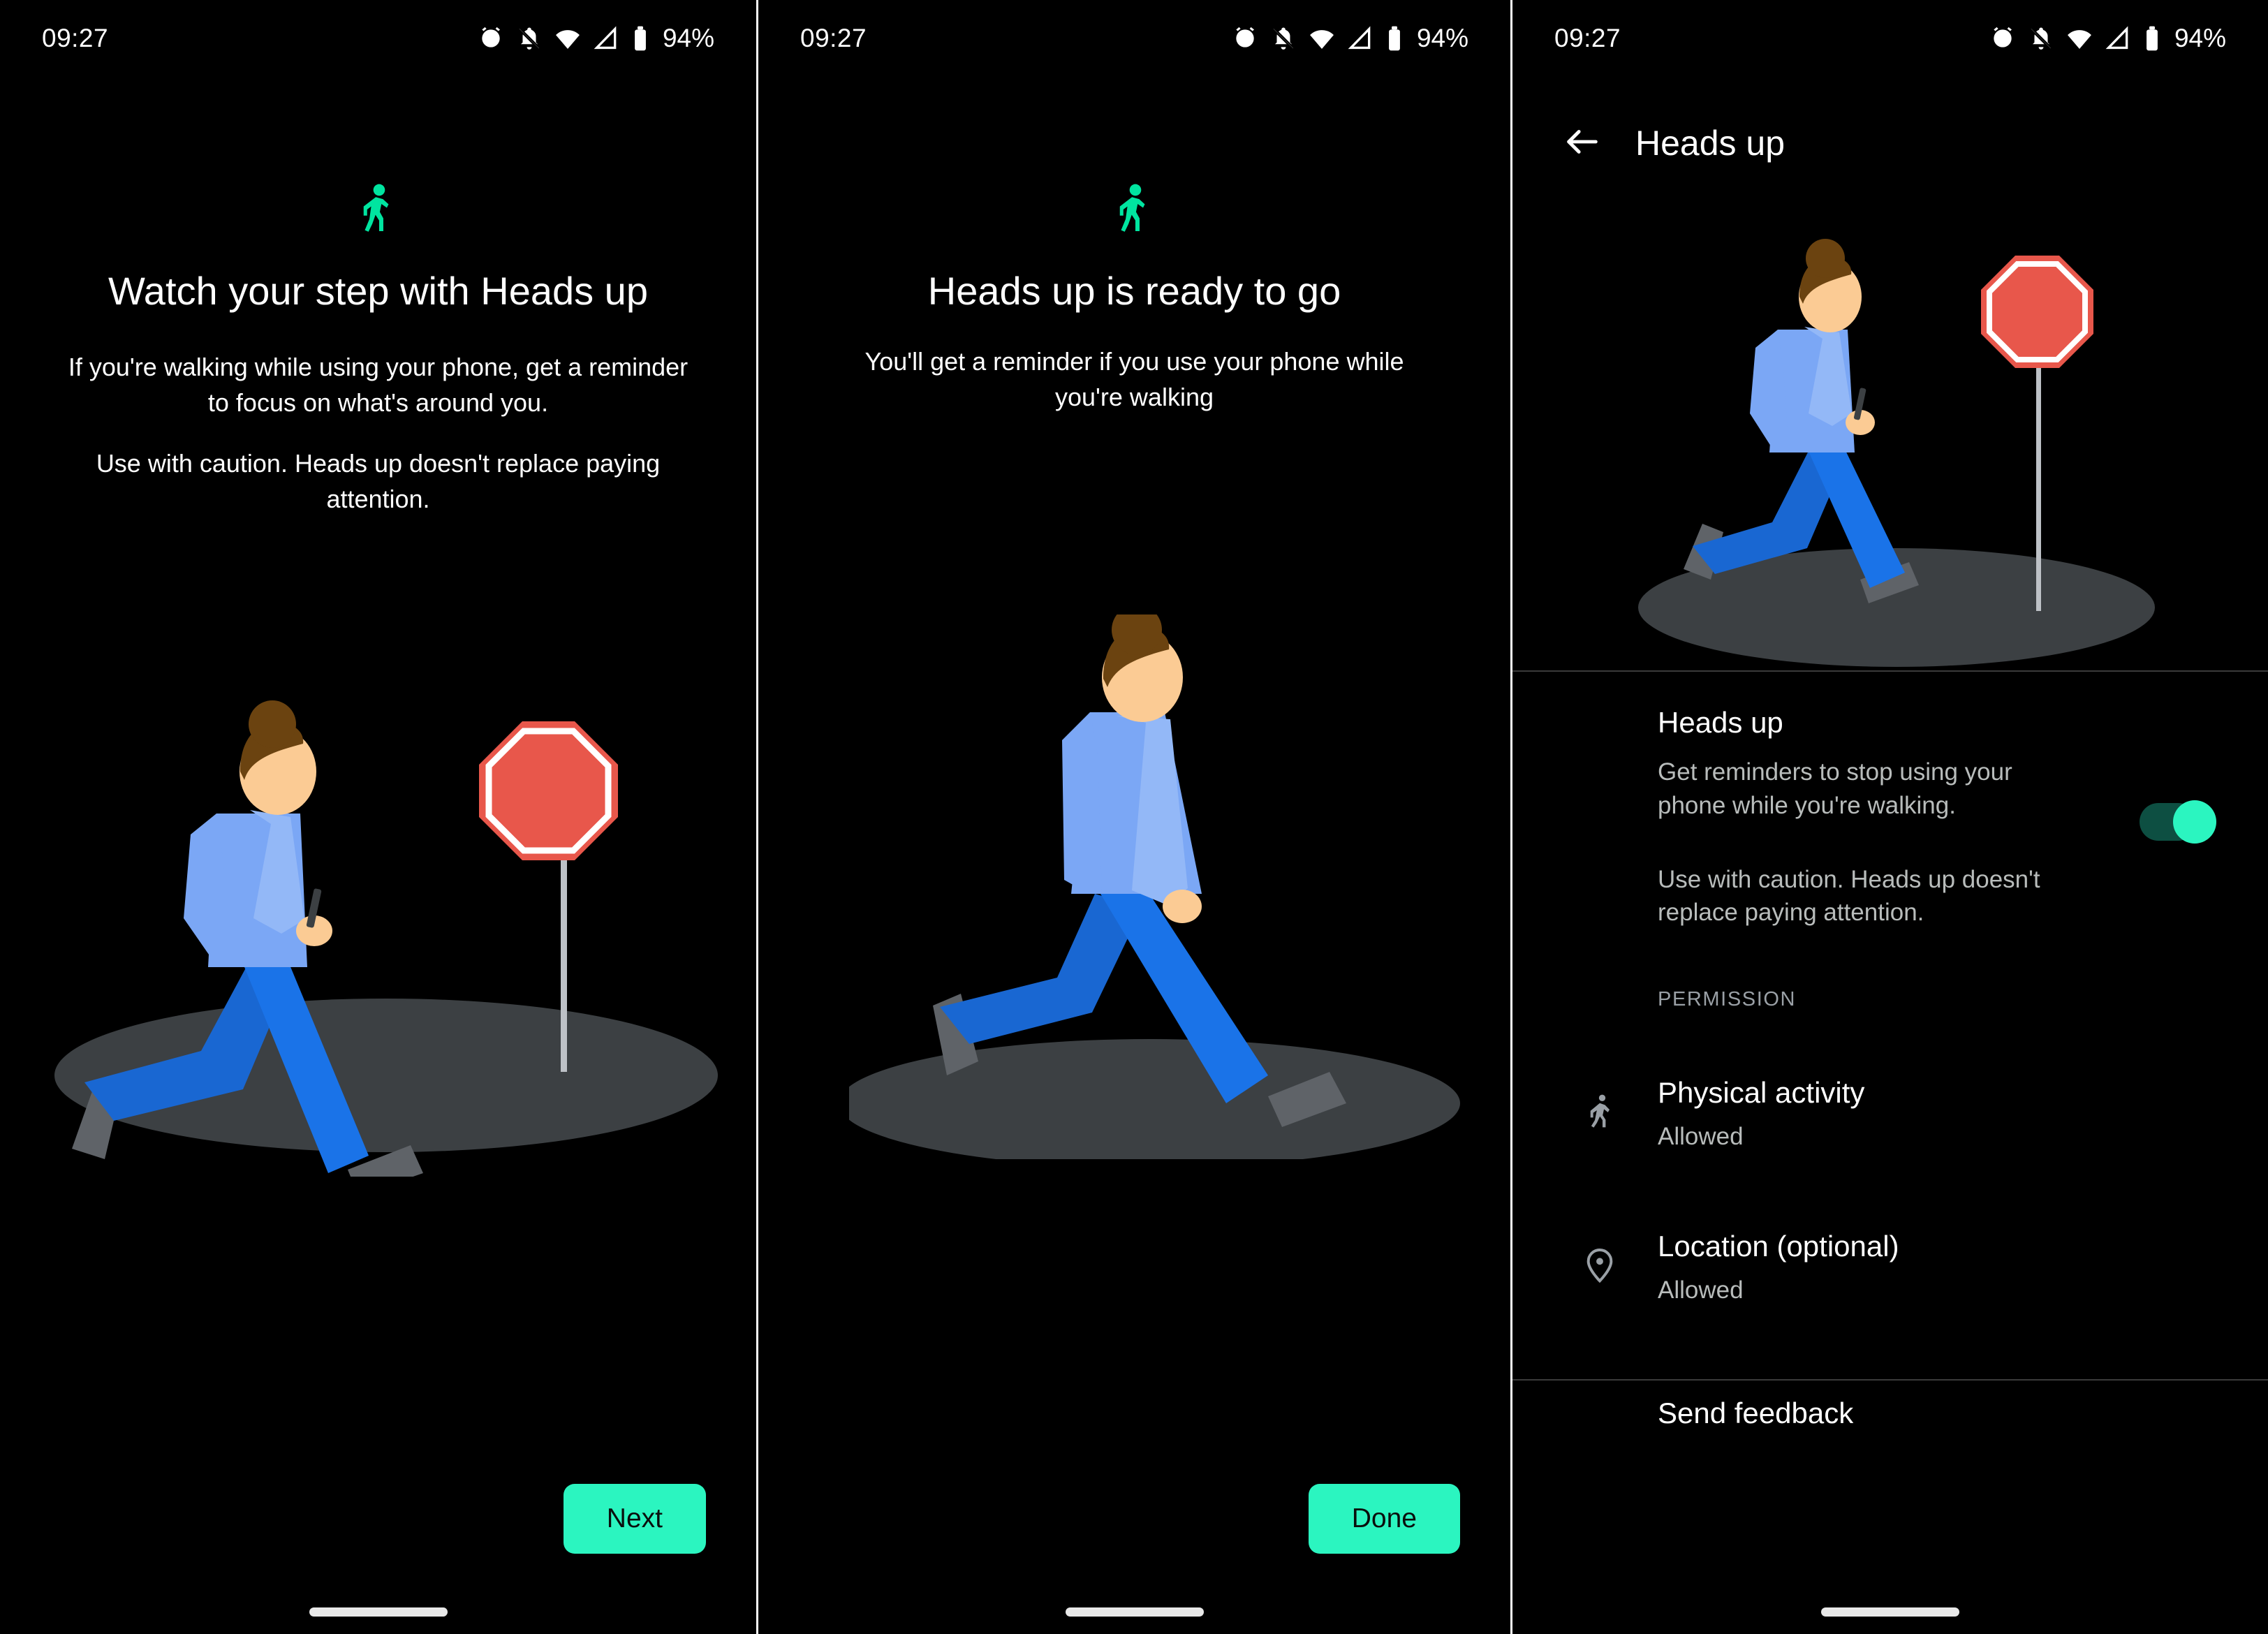  Describe the element at coordinates (1727, 999) in the screenshot. I see `section-label-permission: PERMISSION` at that location.